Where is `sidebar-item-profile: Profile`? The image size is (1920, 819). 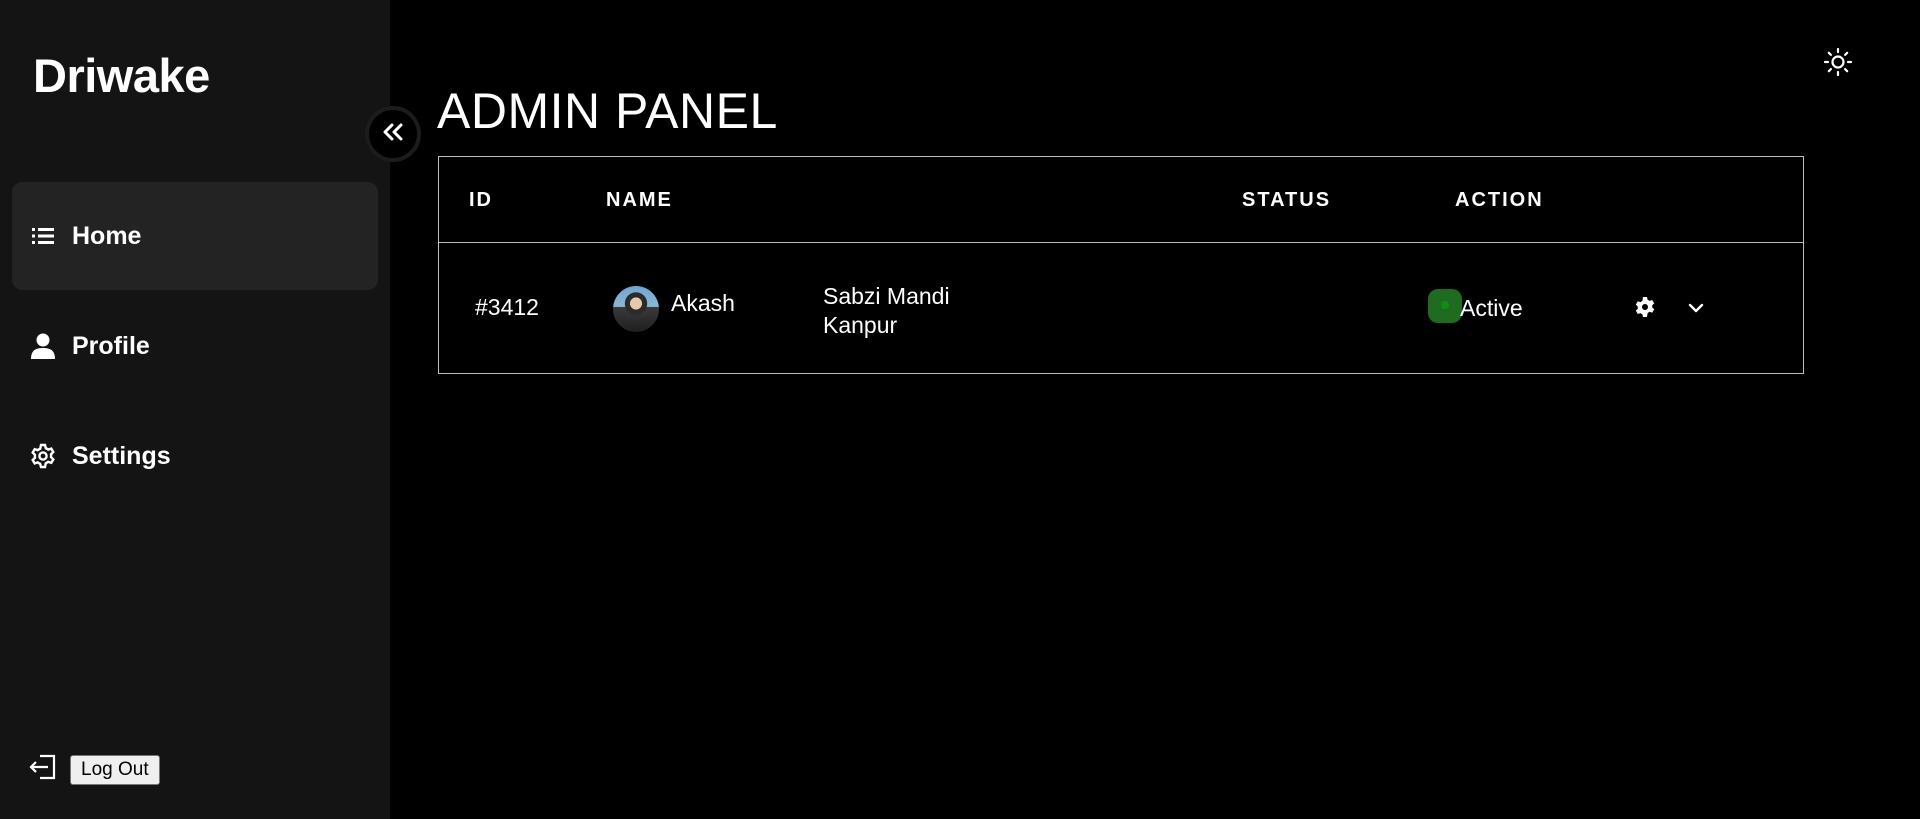
sidebar-item-profile: Profile is located at coordinates (195, 346).